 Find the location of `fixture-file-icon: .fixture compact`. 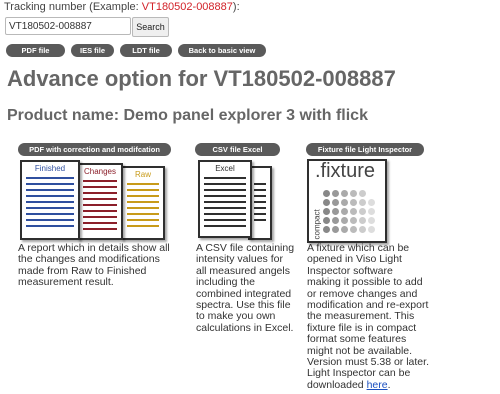

fixture-file-icon: .fixture compact is located at coordinates (347, 201).